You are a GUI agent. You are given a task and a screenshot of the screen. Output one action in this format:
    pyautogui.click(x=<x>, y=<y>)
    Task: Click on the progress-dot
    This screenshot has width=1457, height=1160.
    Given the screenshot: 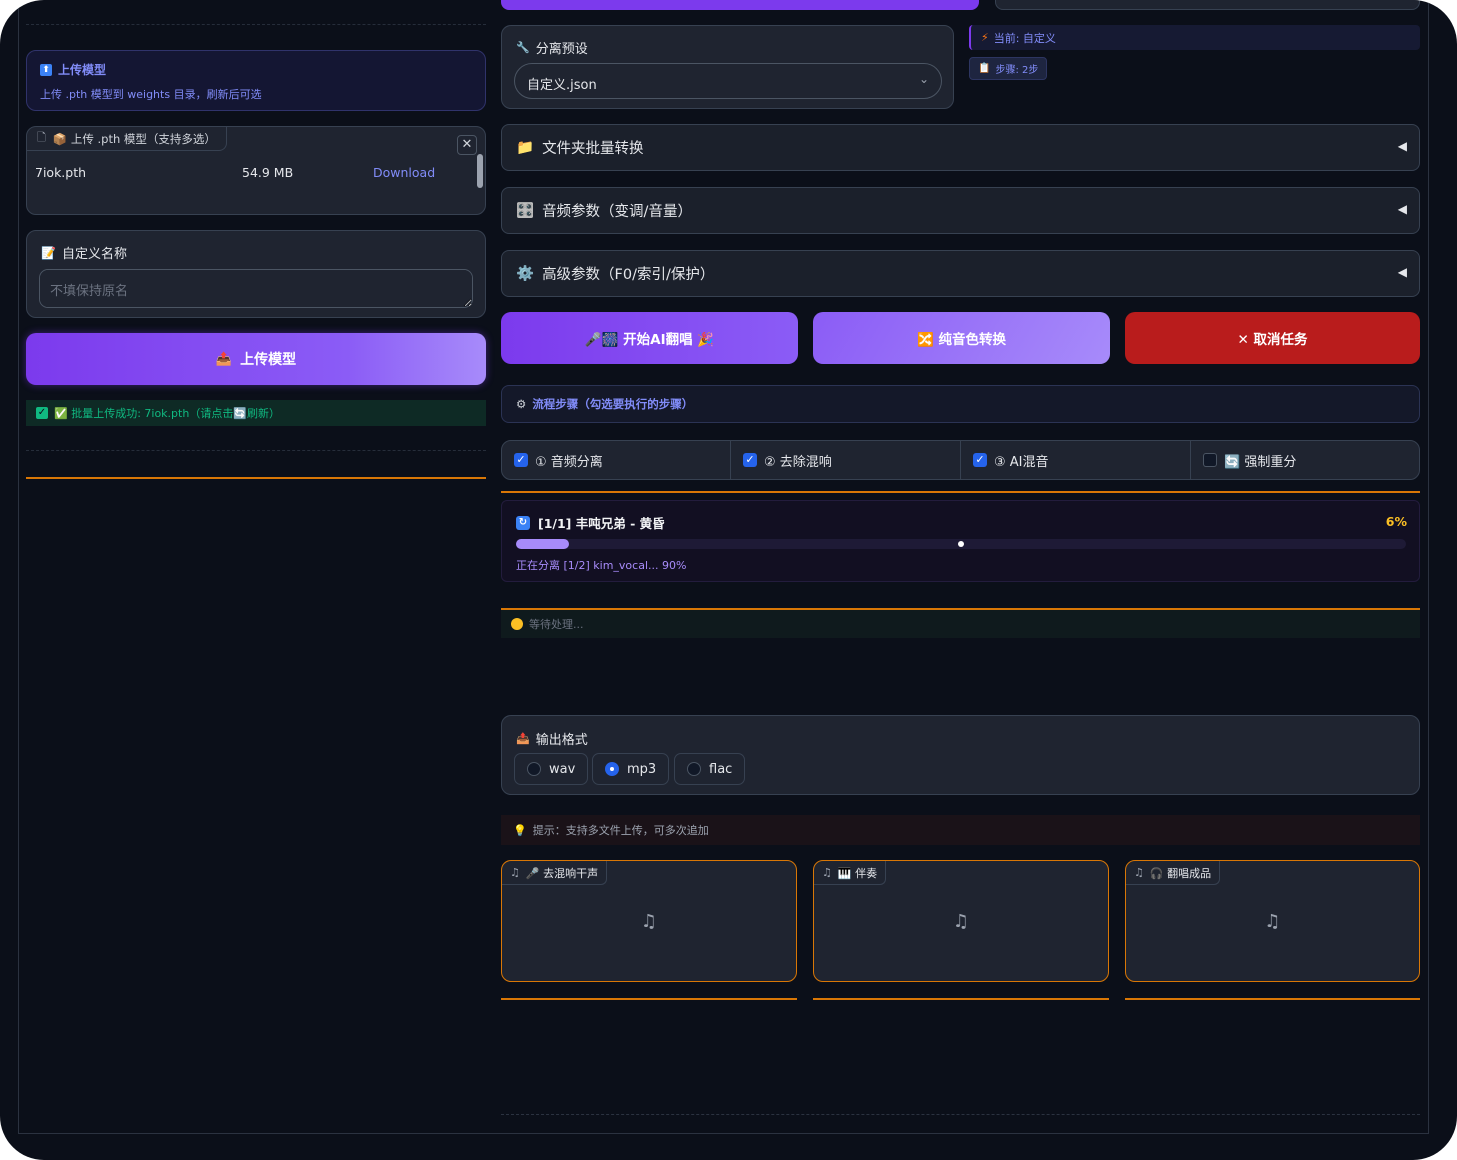 What is the action you would take?
    pyautogui.click(x=961, y=544)
    